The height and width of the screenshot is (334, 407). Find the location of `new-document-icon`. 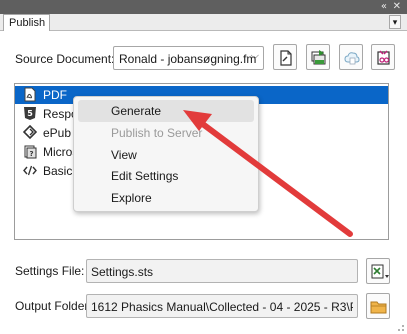

new-document-icon is located at coordinates (286, 58).